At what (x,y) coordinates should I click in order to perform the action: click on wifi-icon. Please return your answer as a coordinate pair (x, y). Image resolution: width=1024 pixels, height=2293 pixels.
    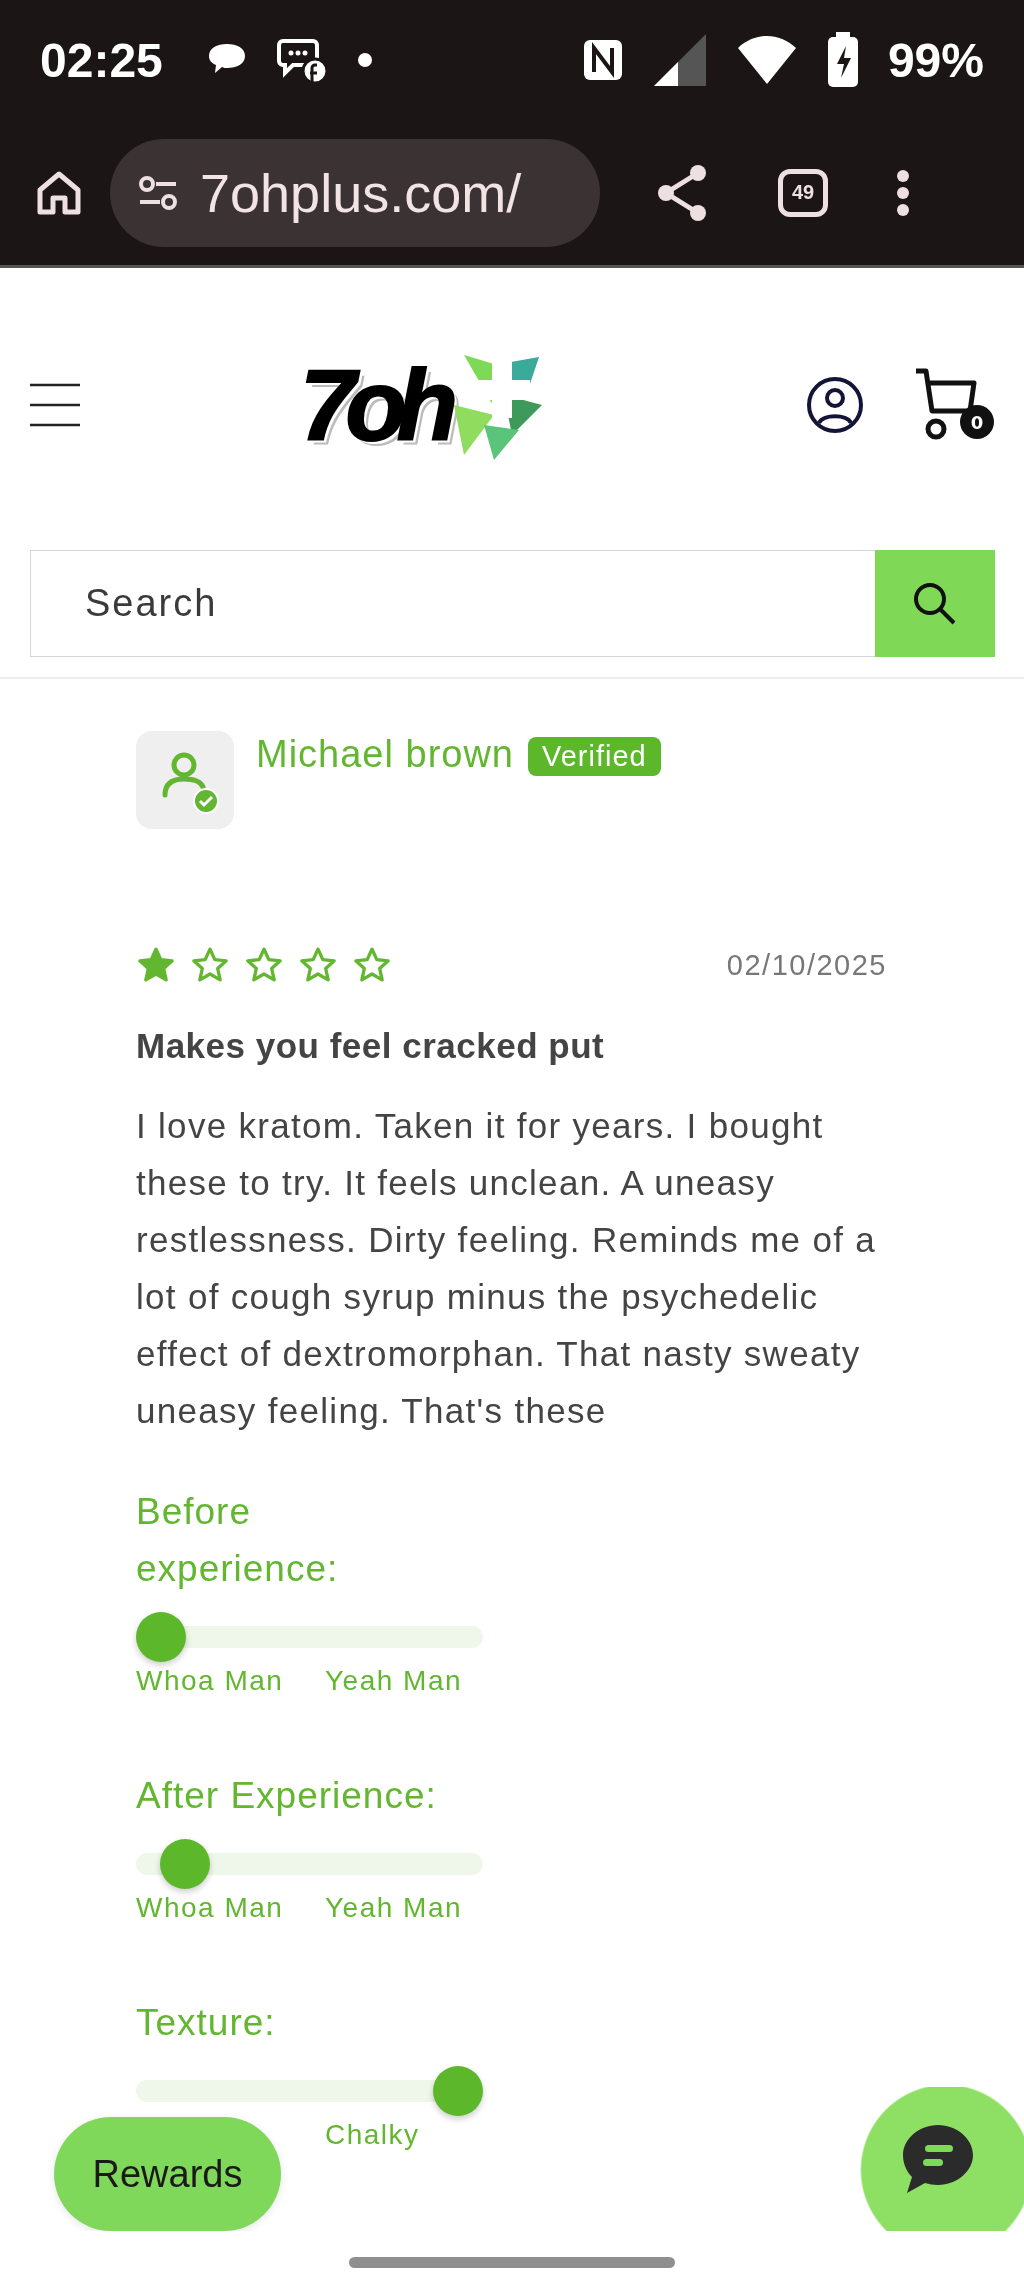
    Looking at the image, I should click on (766, 60).